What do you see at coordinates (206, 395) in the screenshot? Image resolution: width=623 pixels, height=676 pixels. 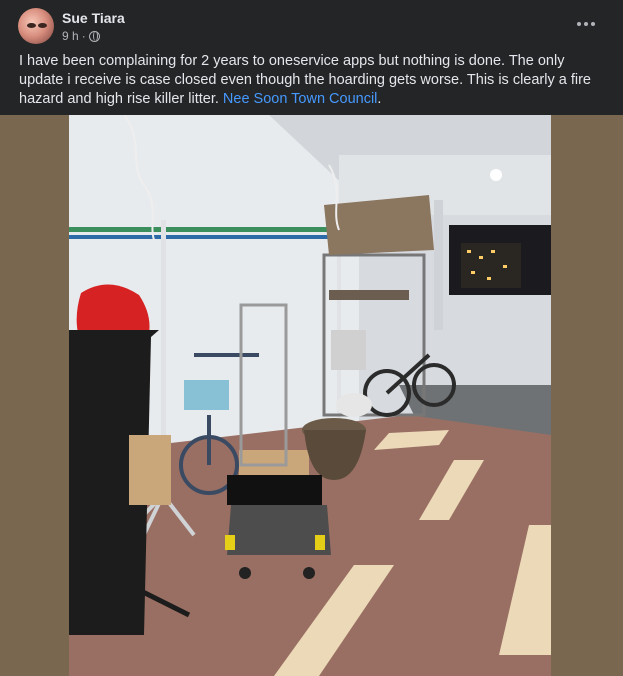 I see `bicycle-basket` at bounding box center [206, 395].